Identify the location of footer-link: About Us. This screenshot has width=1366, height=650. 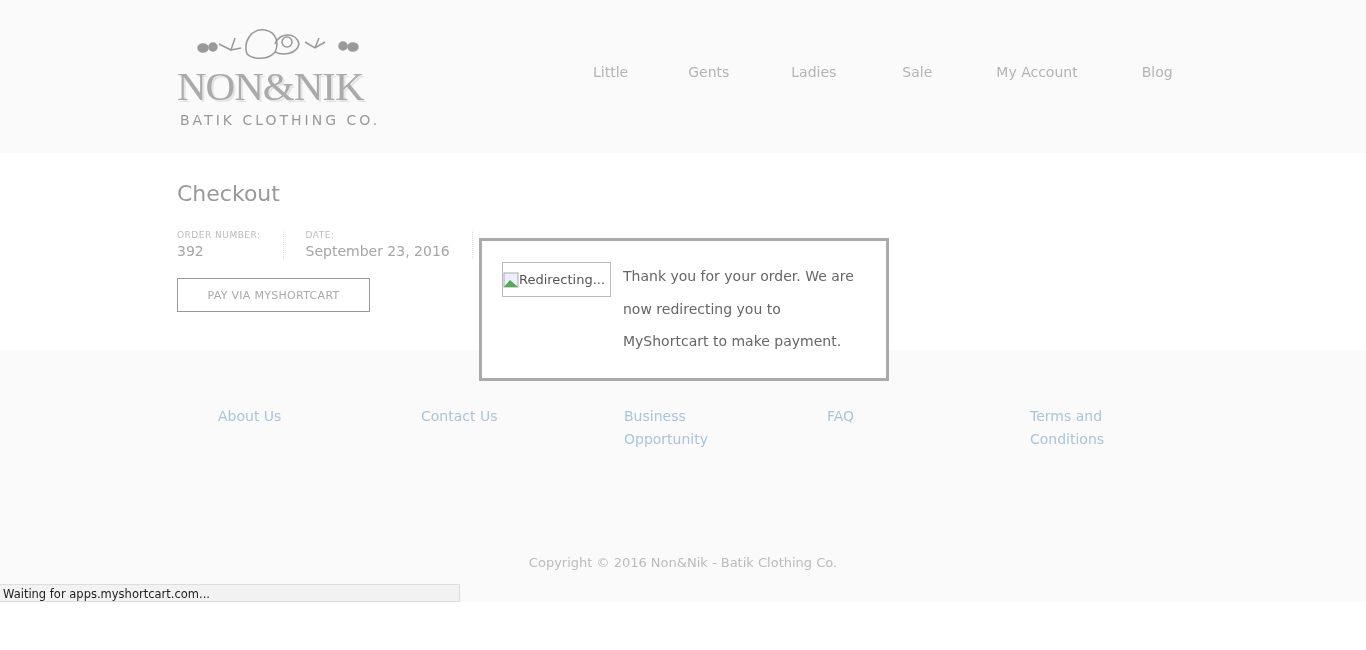
(250, 416).